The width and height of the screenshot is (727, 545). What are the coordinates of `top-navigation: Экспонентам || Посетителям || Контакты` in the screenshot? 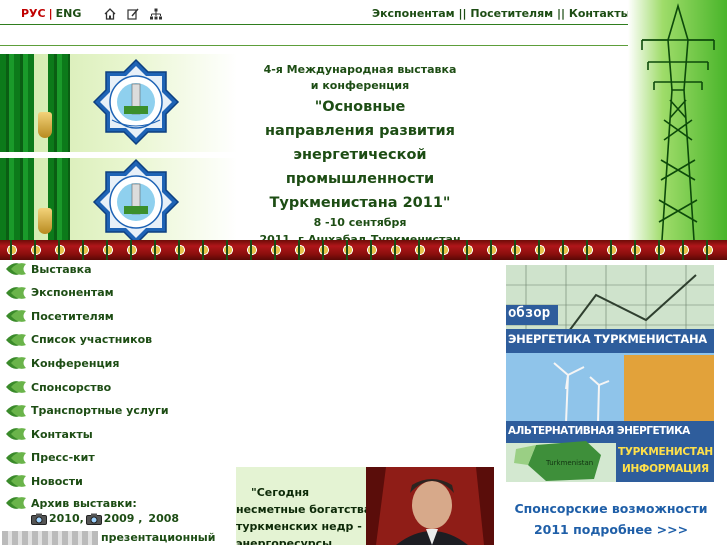 It's located at (501, 13).